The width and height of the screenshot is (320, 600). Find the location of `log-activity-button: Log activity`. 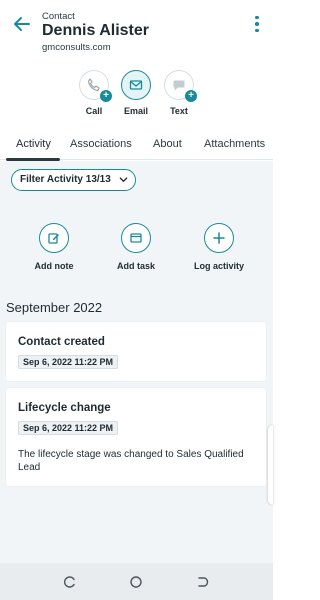

log-activity-button: Log activity is located at coordinates (219, 247).